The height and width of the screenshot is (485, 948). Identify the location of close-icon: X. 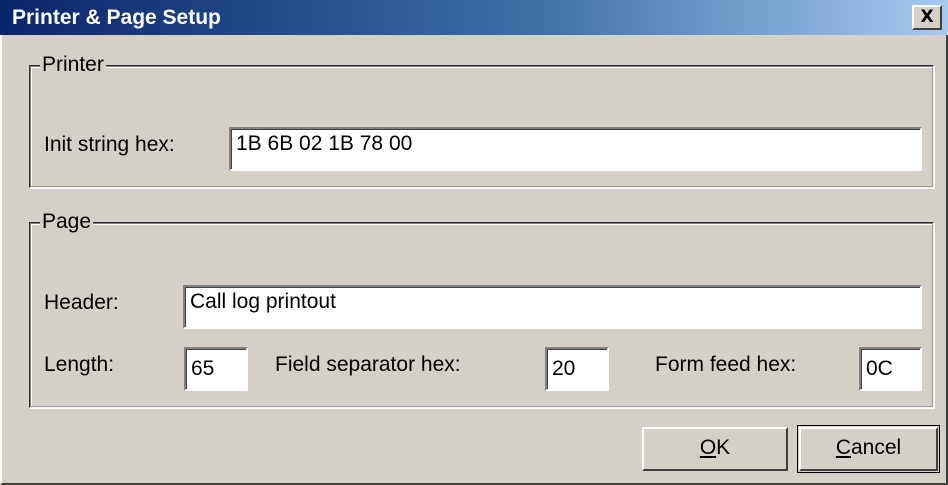
(927, 17).